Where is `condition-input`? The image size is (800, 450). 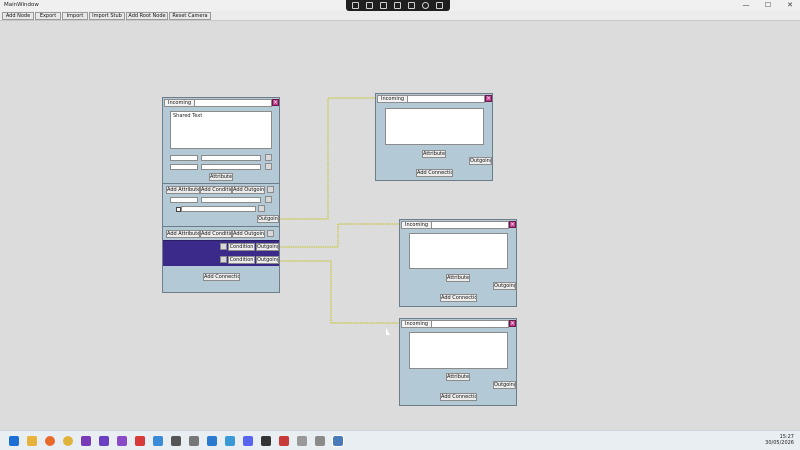
condition-input is located at coordinates (218, 209).